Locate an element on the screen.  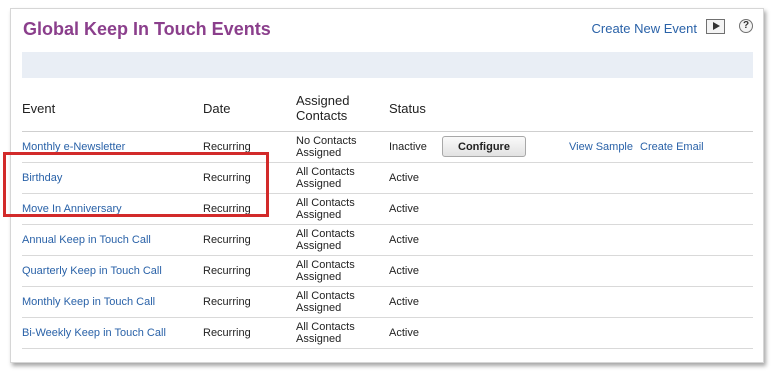
assigned-line1: No Contacts is located at coordinates (326, 141).